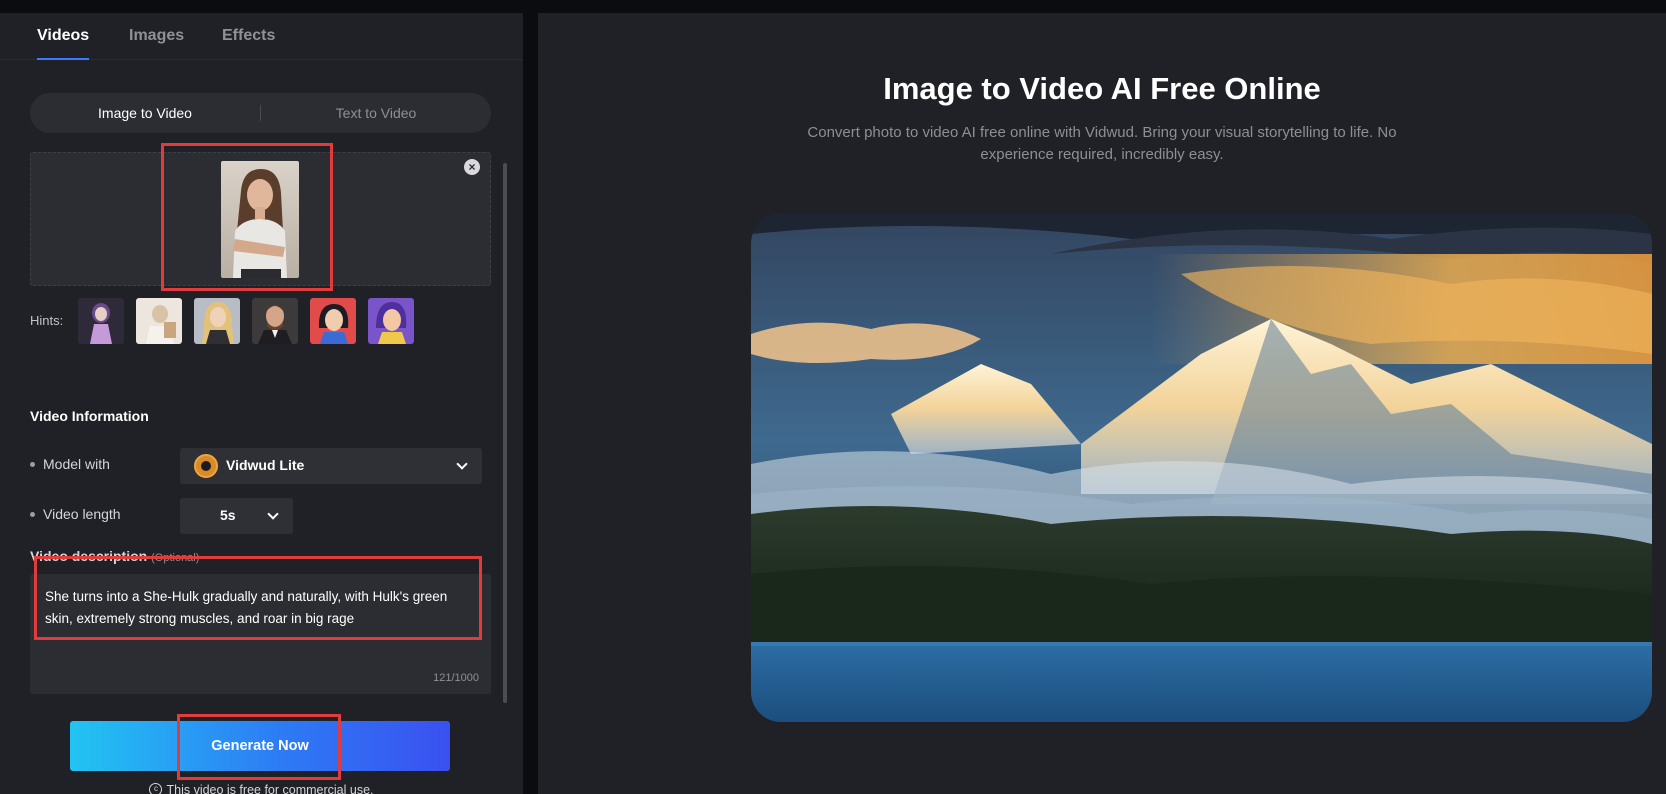 The image size is (1666, 794). Describe the element at coordinates (156, 788) in the screenshot. I see `copyright-icon: c` at that location.